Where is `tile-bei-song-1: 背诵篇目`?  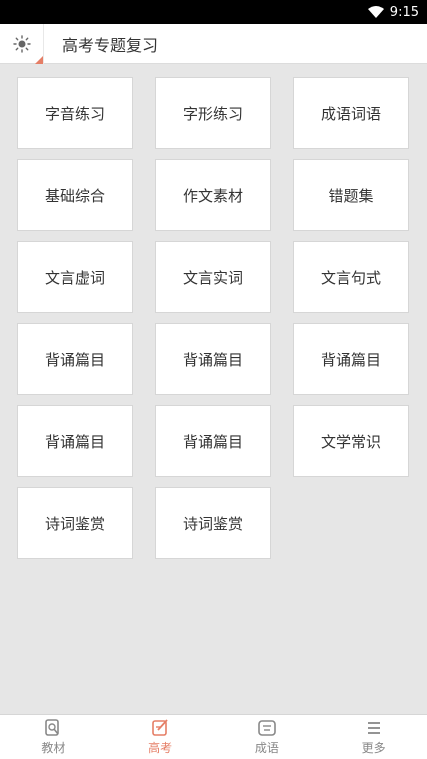 tile-bei-song-1: 背诵篇目 is located at coordinates (75, 359).